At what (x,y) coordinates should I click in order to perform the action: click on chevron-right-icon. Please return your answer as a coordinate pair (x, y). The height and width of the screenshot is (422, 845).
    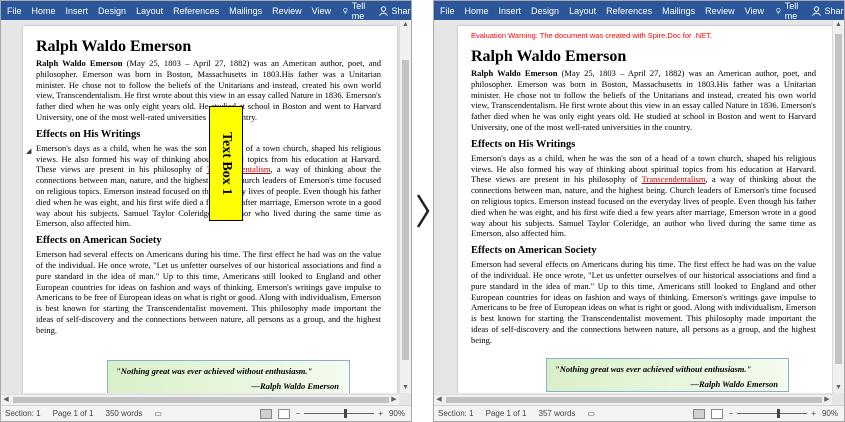
    Looking at the image, I should click on (422, 211).